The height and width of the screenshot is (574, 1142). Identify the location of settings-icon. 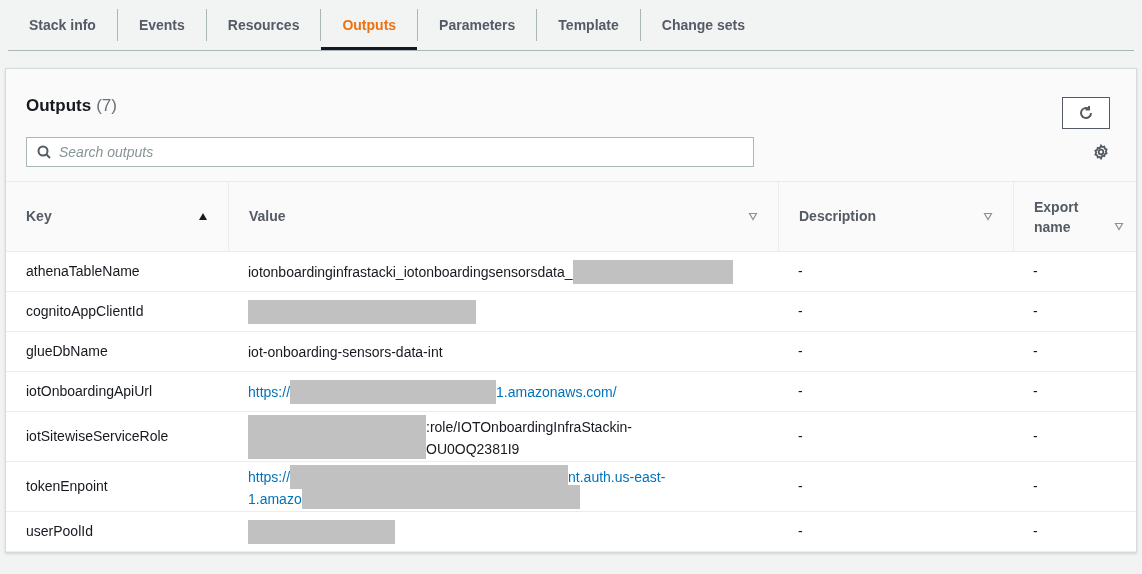
(1101, 152).